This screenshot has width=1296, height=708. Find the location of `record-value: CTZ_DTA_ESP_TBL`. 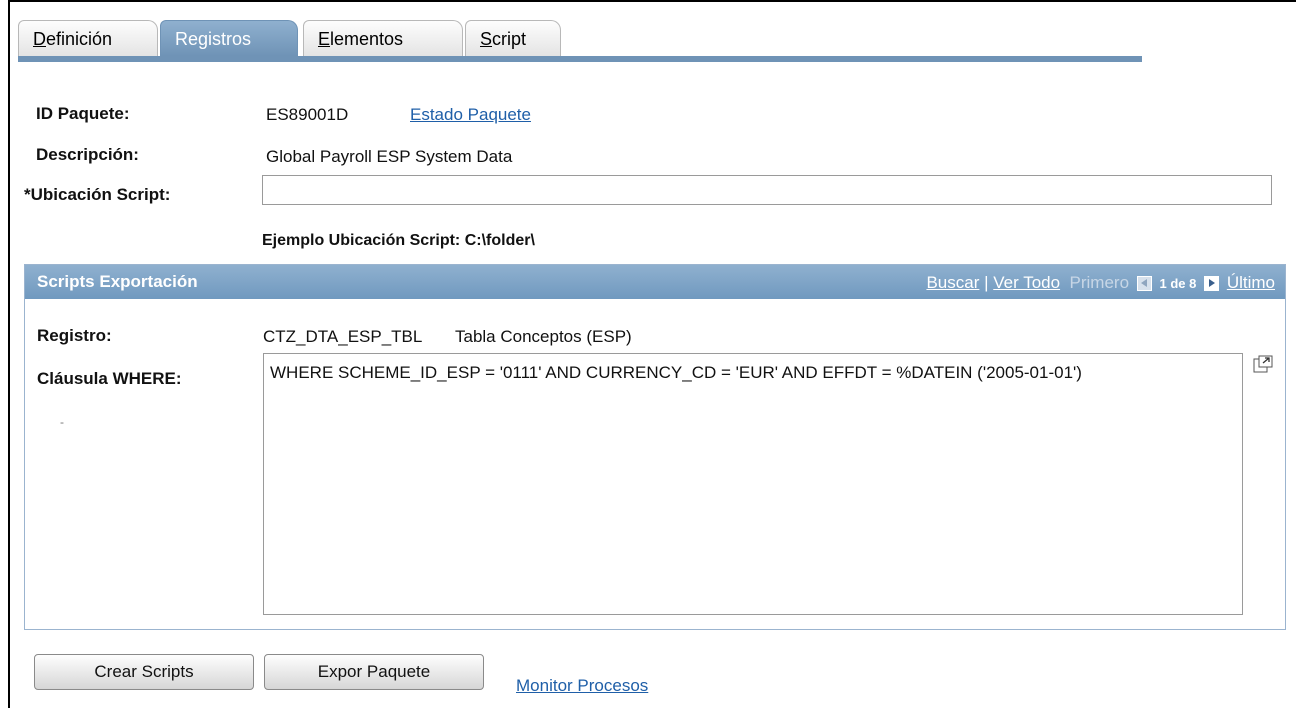

record-value: CTZ_DTA_ESP_TBL is located at coordinates (343, 336).